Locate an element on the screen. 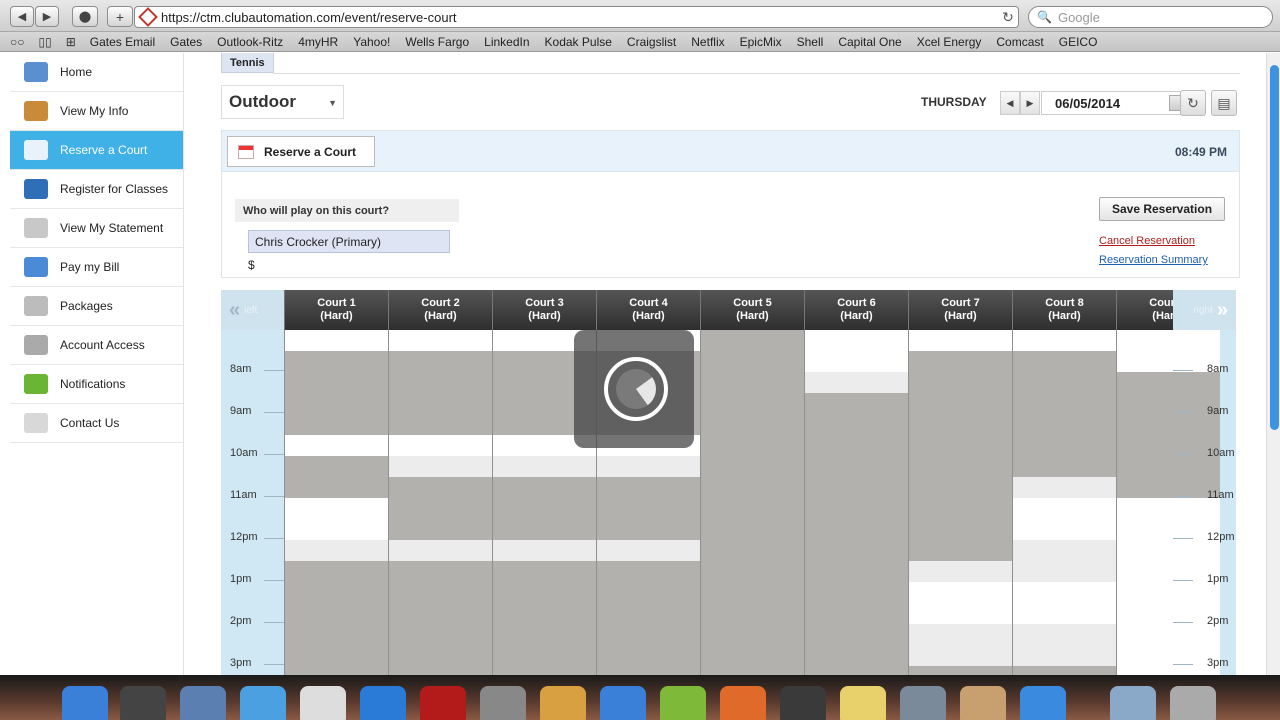 This screenshot has width=1280, height=720. grid-icon: ⊞ is located at coordinates (71, 42).